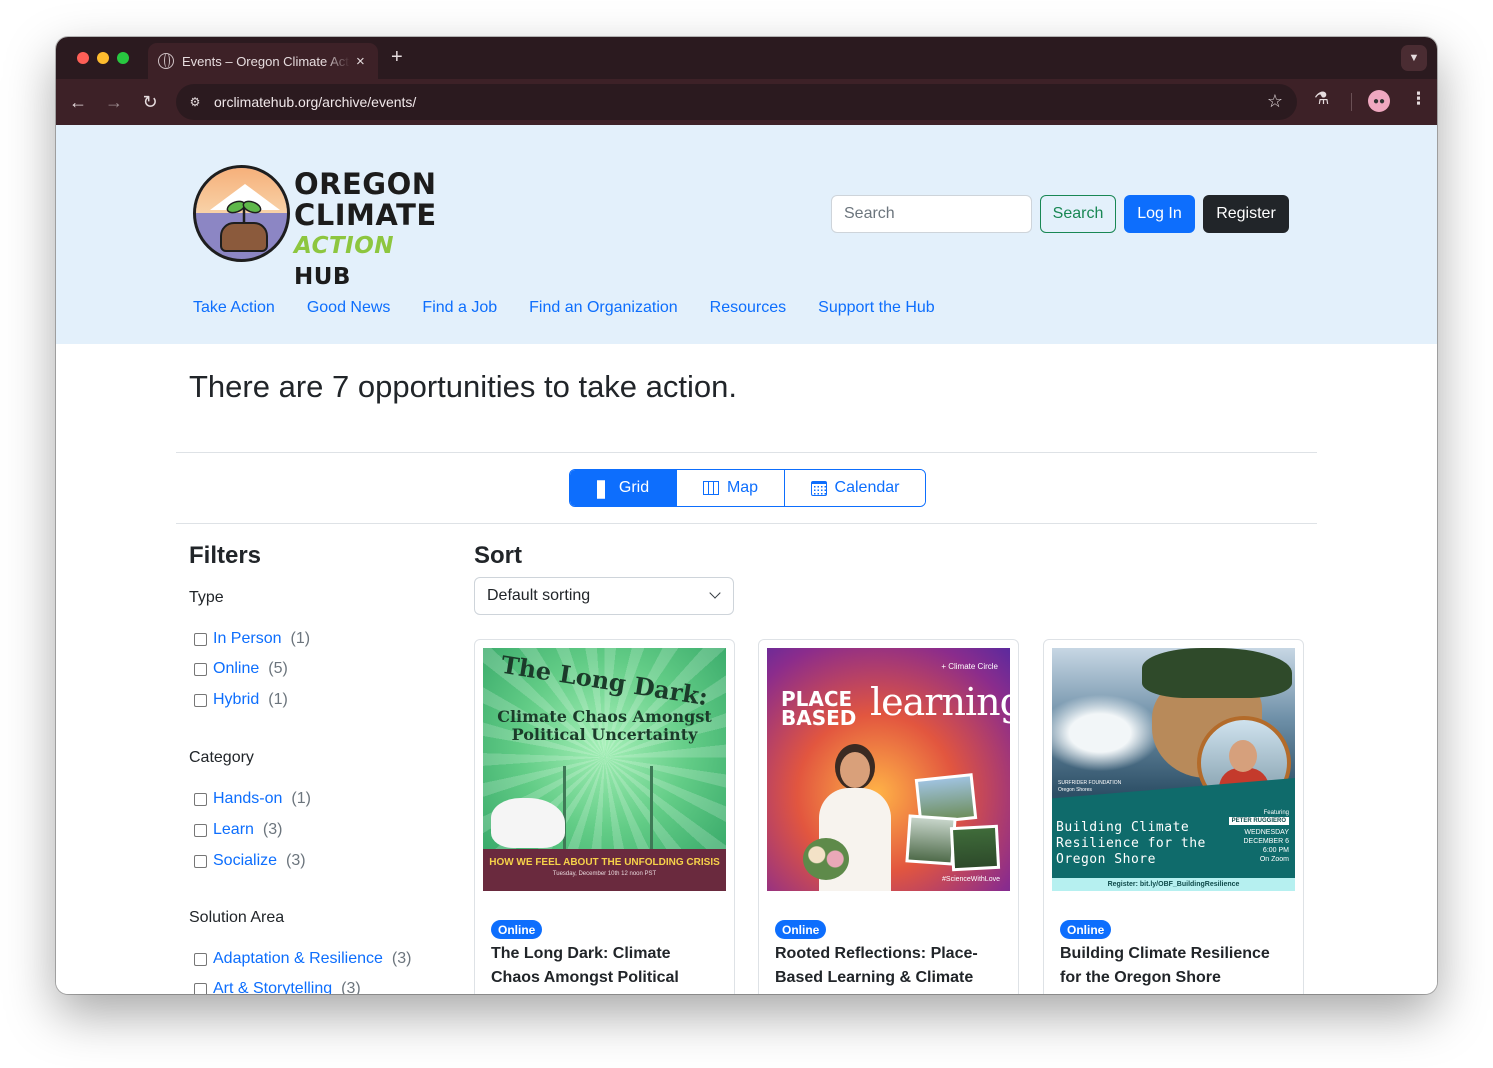  What do you see at coordinates (315, 102) in the screenshot?
I see `url-text: orclimatehub.org/archive/events/` at bounding box center [315, 102].